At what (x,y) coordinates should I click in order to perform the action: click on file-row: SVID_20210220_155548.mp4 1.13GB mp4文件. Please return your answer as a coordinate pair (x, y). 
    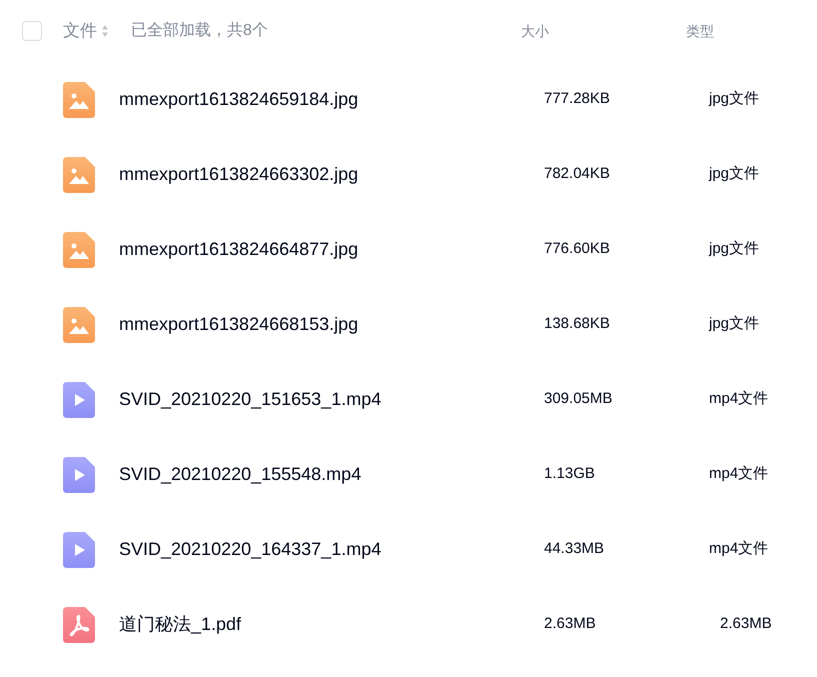
    Looking at the image, I should click on (408, 474).